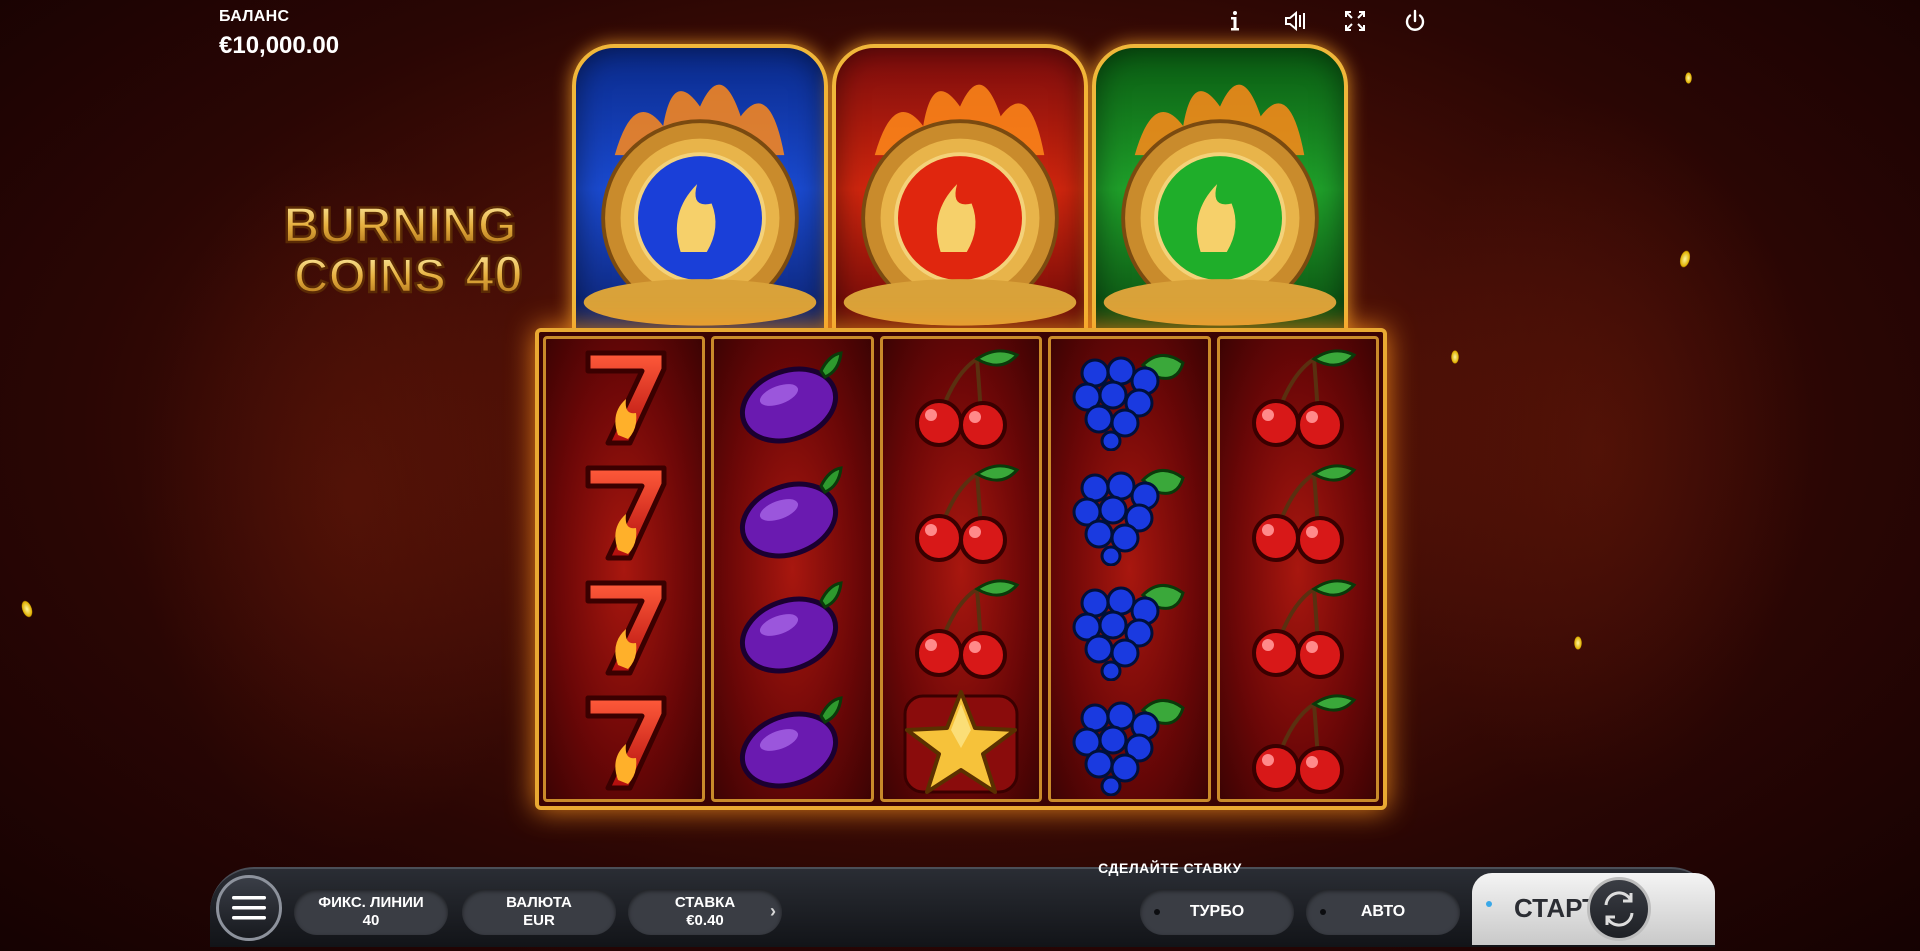  What do you see at coordinates (371, 902) in the screenshot?
I see `lines-label: ФИКС. ЛИНИИ` at bounding box center [371, 902].